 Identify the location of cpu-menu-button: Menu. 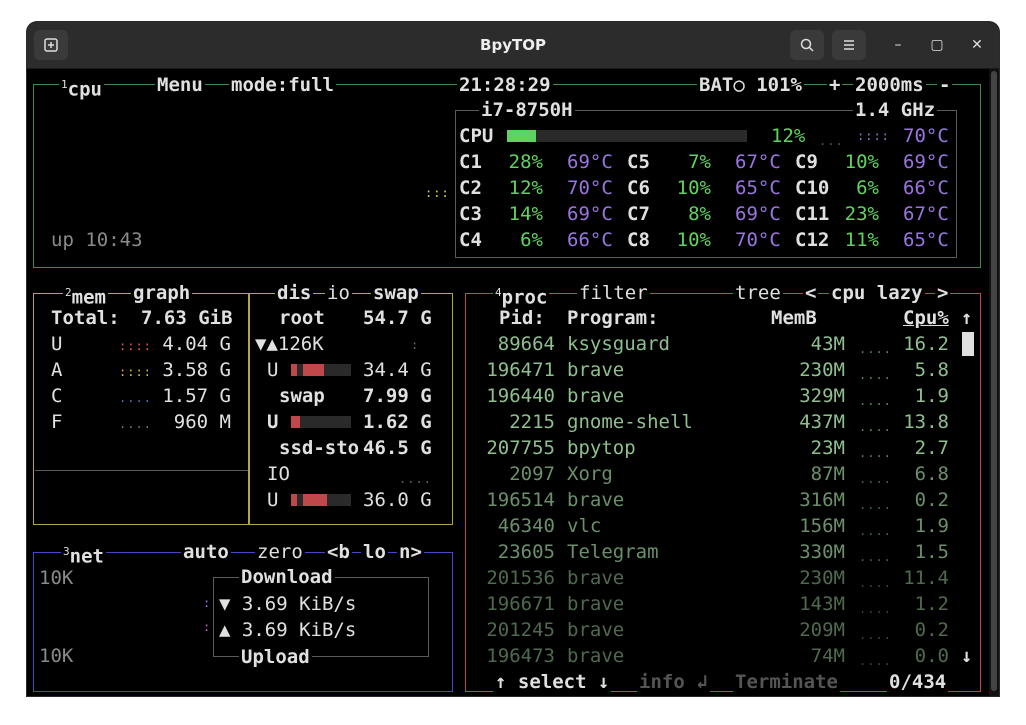
(180, 85).